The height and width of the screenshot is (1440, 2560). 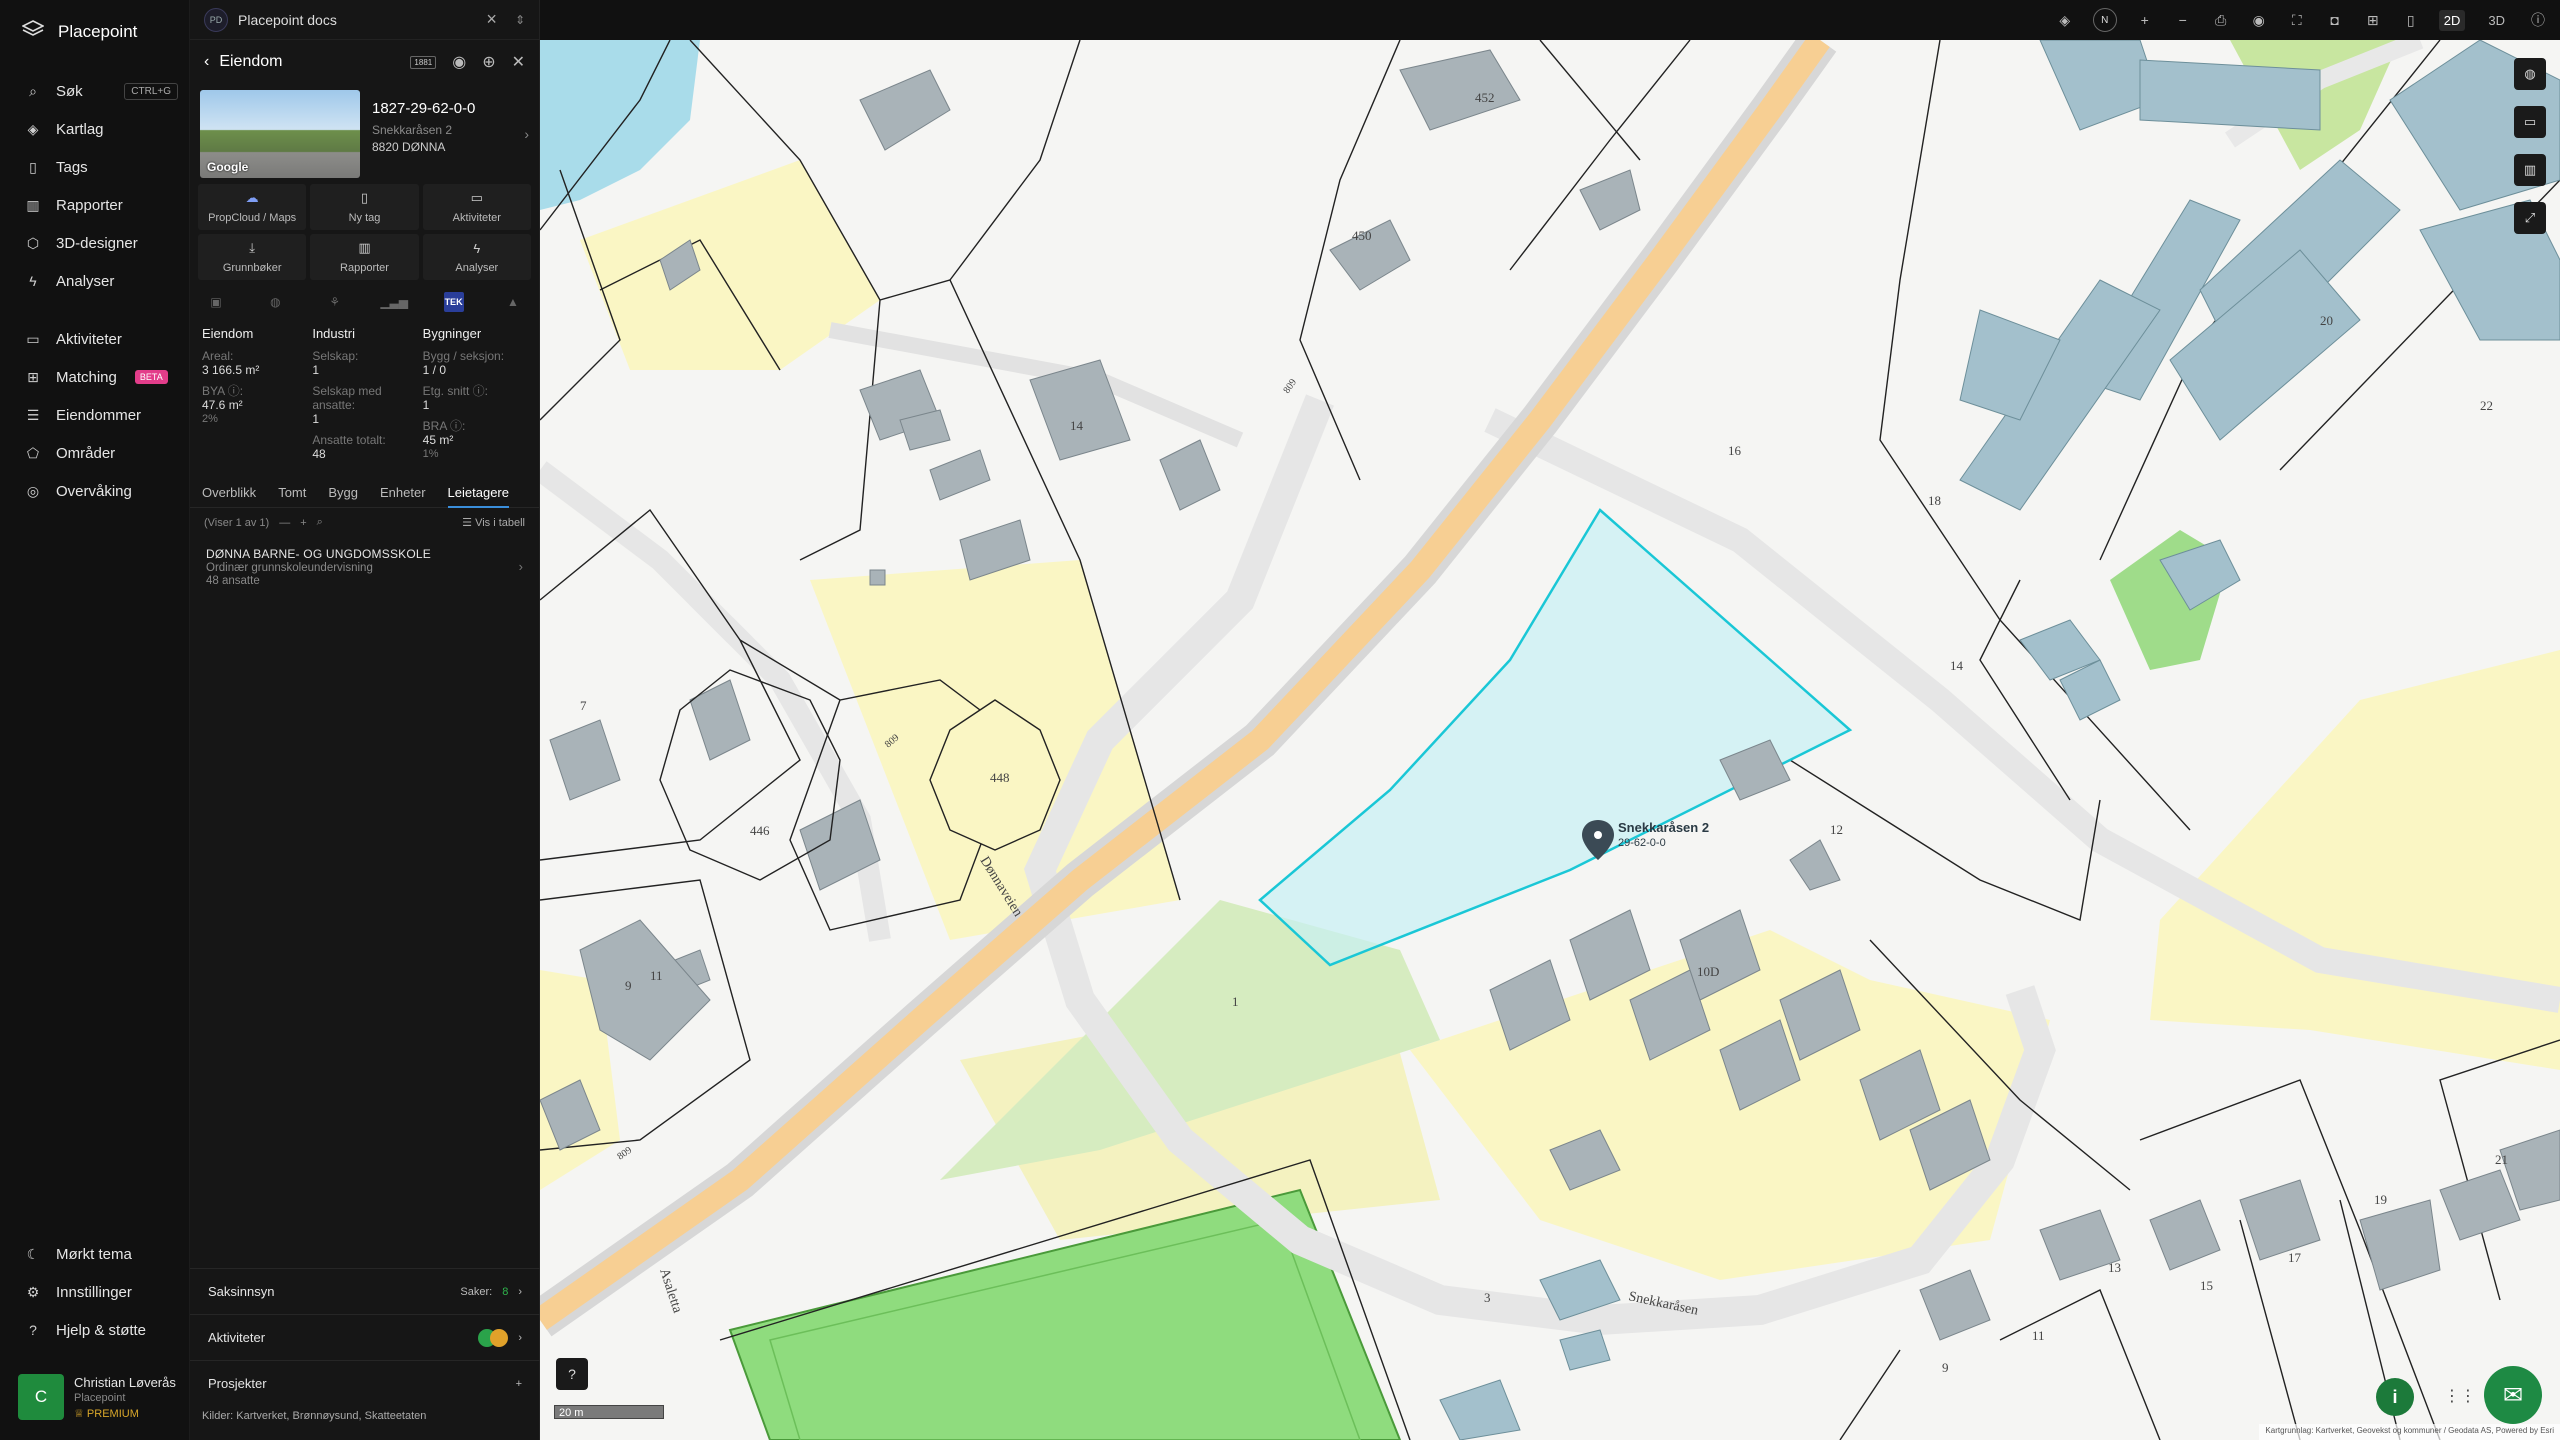 I want to click on map-side-tools: ◍ ▭ ▥ ⤢, so click(x=2530, y=146).